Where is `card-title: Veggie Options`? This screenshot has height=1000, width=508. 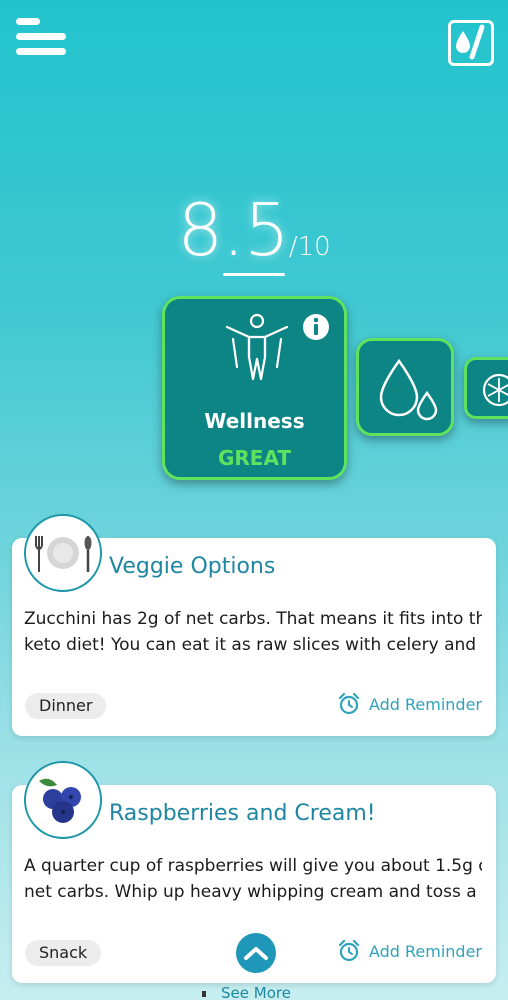 card-title: Veggie Options is located at coordinates (192, 566).